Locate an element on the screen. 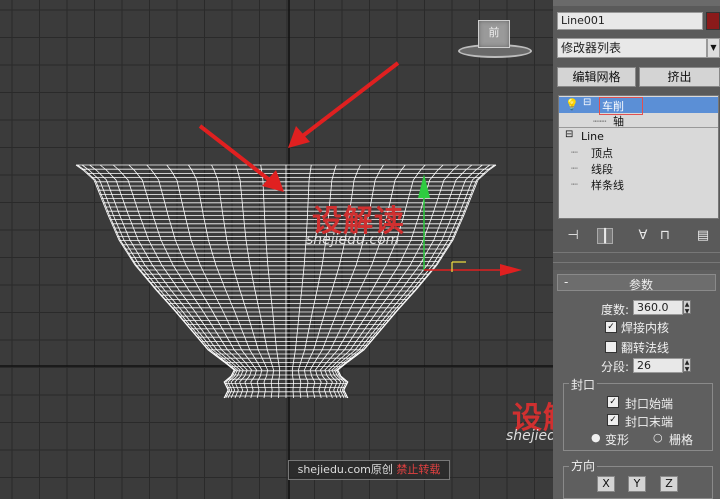 This screenshot has width=720, height=499. object-color-swatch is located at coordinates (713, 21).